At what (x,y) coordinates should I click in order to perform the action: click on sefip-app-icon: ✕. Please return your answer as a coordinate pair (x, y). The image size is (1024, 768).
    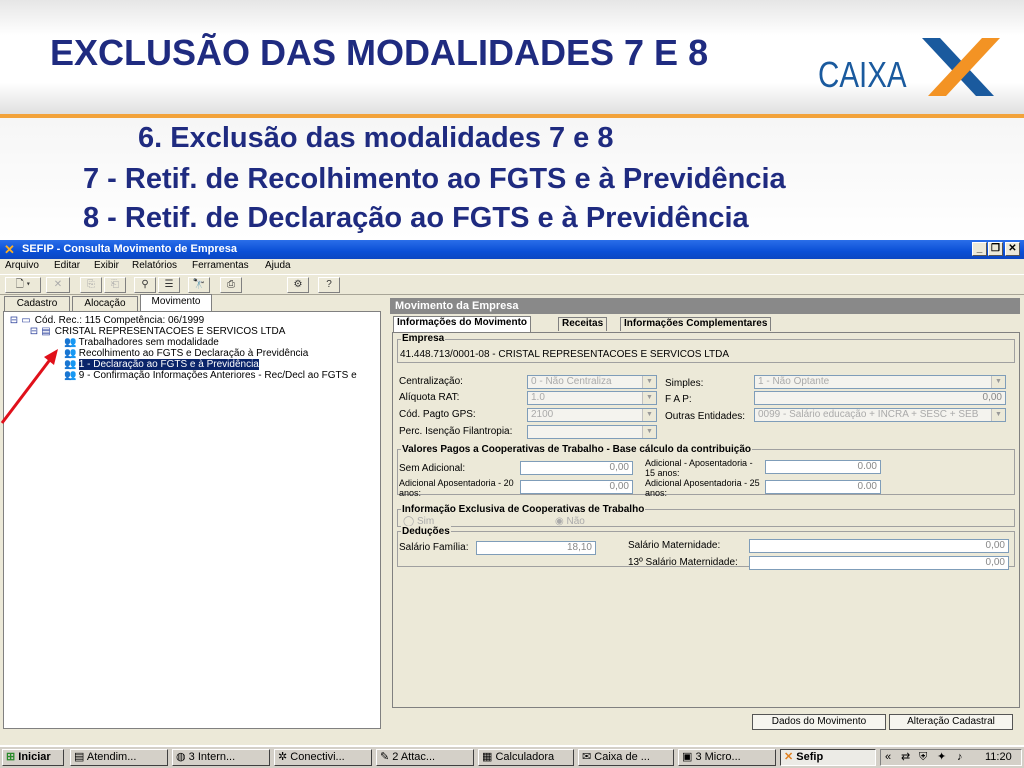
    Looking at the image, I should click on (9, 249).